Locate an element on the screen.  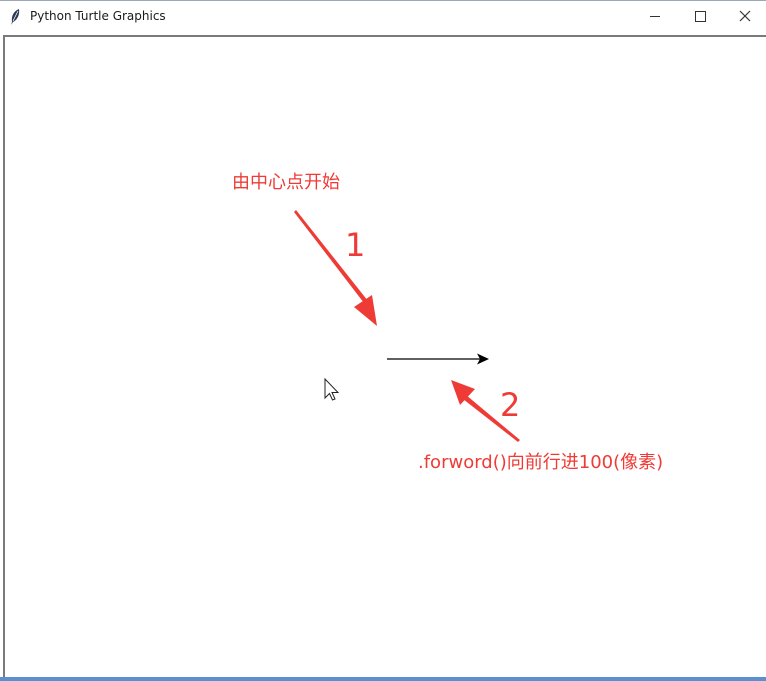
canvas-drawing is located at coordinates (407, 326).